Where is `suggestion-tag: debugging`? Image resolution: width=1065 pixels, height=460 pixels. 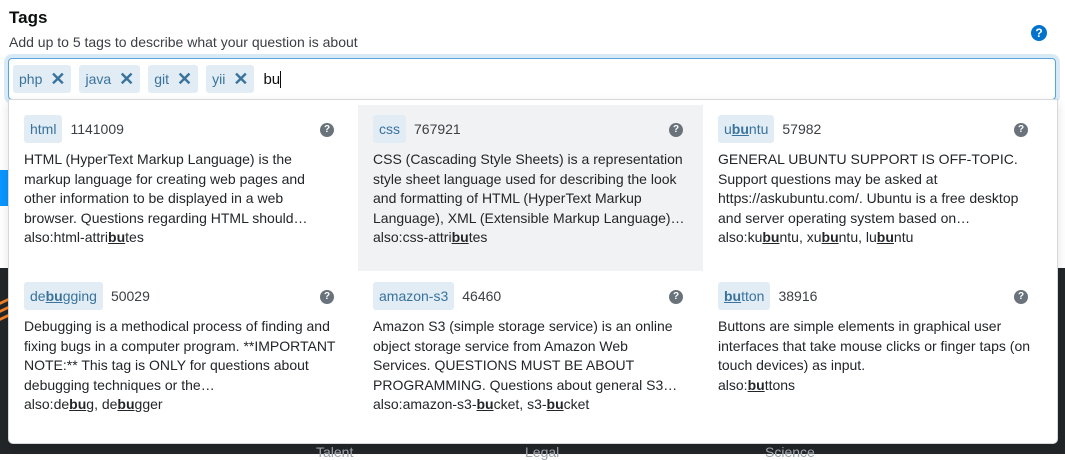
suggestion-tag: debugging is located at coordinates (63, 296).